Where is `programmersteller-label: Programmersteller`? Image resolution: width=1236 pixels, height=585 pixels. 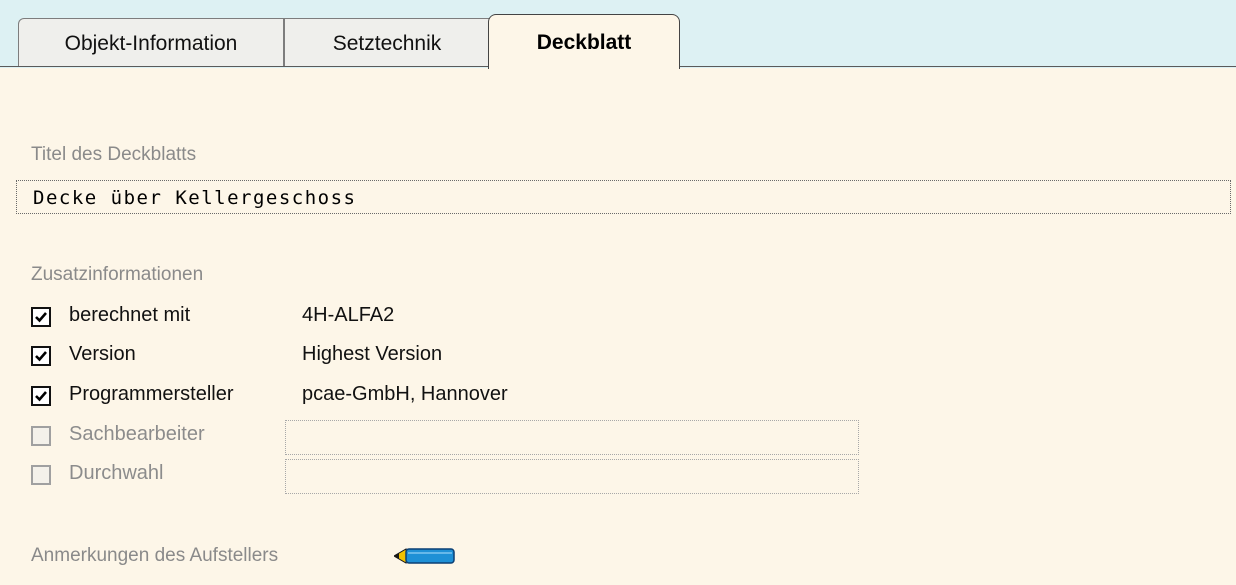
programmersteller-label: Programmersteller is located at coordinates (151, 394).